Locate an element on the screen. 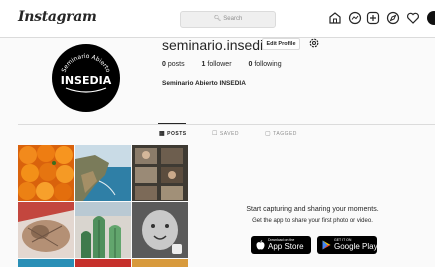  svg-text: Seminario Abierto is located at coordinates (86, 63).